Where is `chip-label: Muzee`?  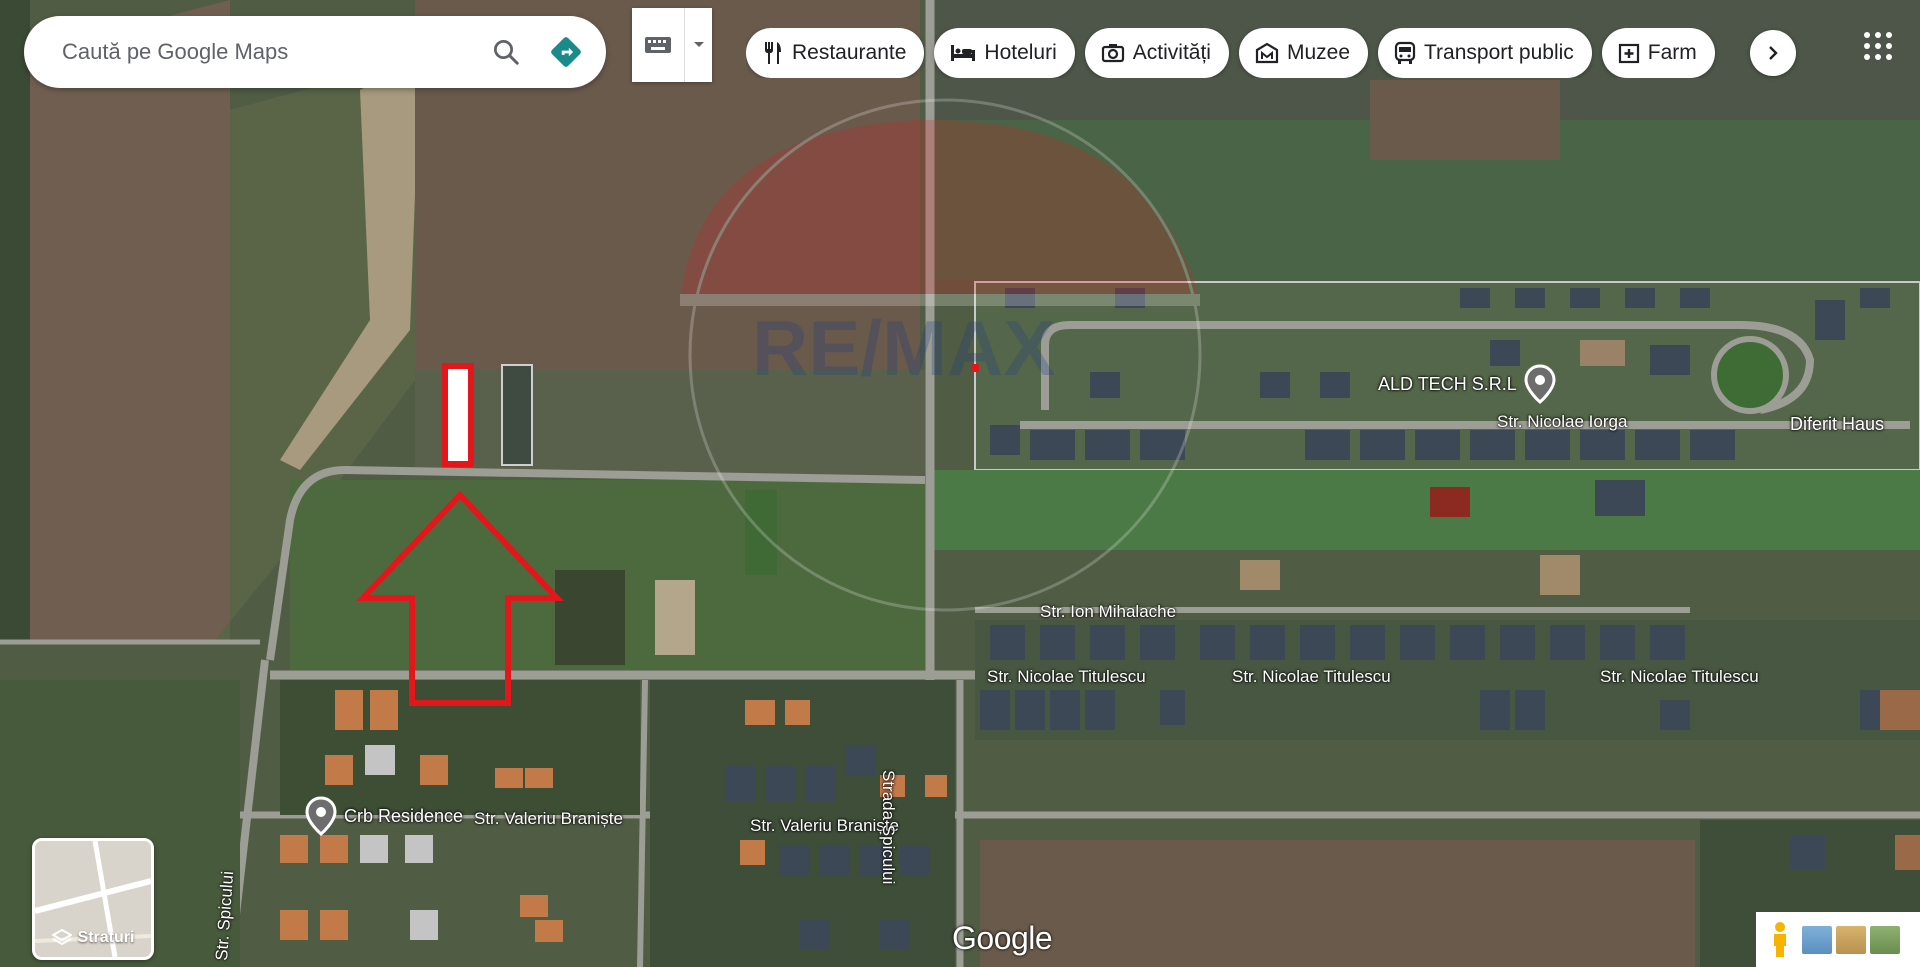
chip-label: Muzee is located at coordinates (1318, 52).